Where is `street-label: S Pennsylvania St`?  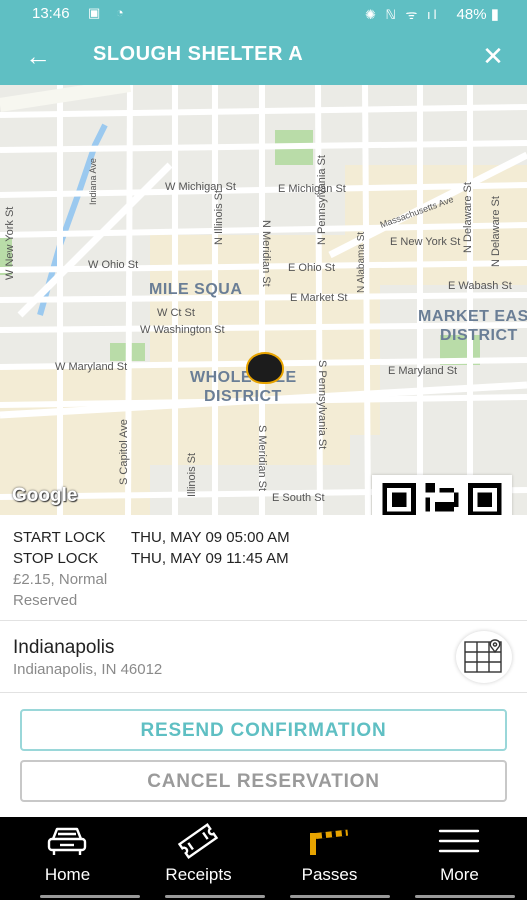
street-label: S Pennsylvania St is located at coordinates (322, 405).